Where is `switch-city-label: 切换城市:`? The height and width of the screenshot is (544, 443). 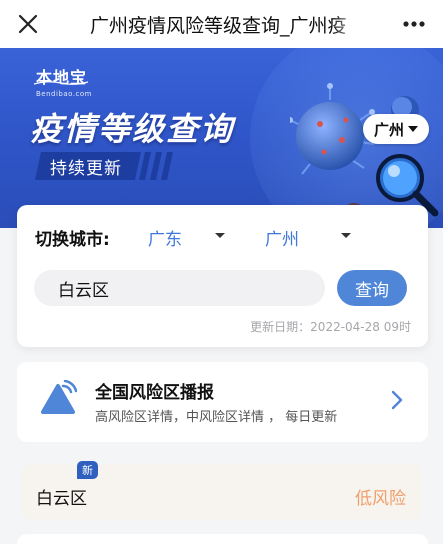 switch-city-label: 切换城市: is located at coordinates (72, 240).